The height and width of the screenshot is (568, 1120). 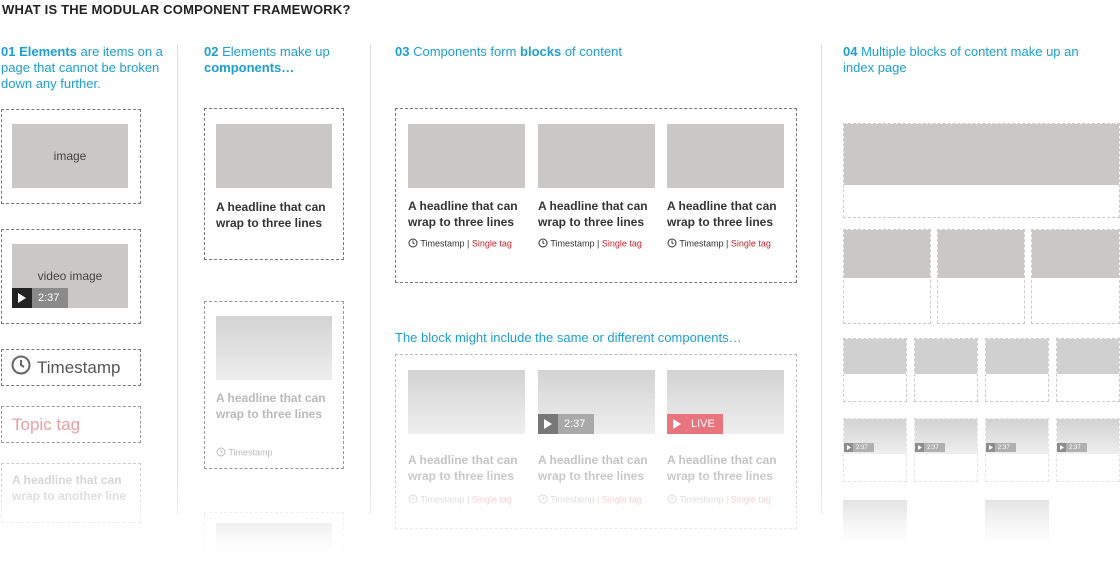 What do you see at coordinates (211, 51) in the screenshot?
I see `col2-number: 02` at bounding box center [211, 51].